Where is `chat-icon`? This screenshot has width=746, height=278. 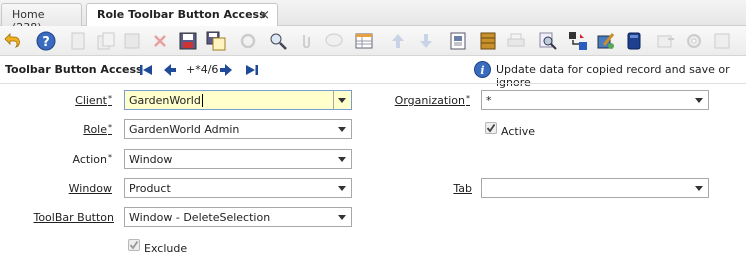
chat-icon is located at coordinates (334, 41).